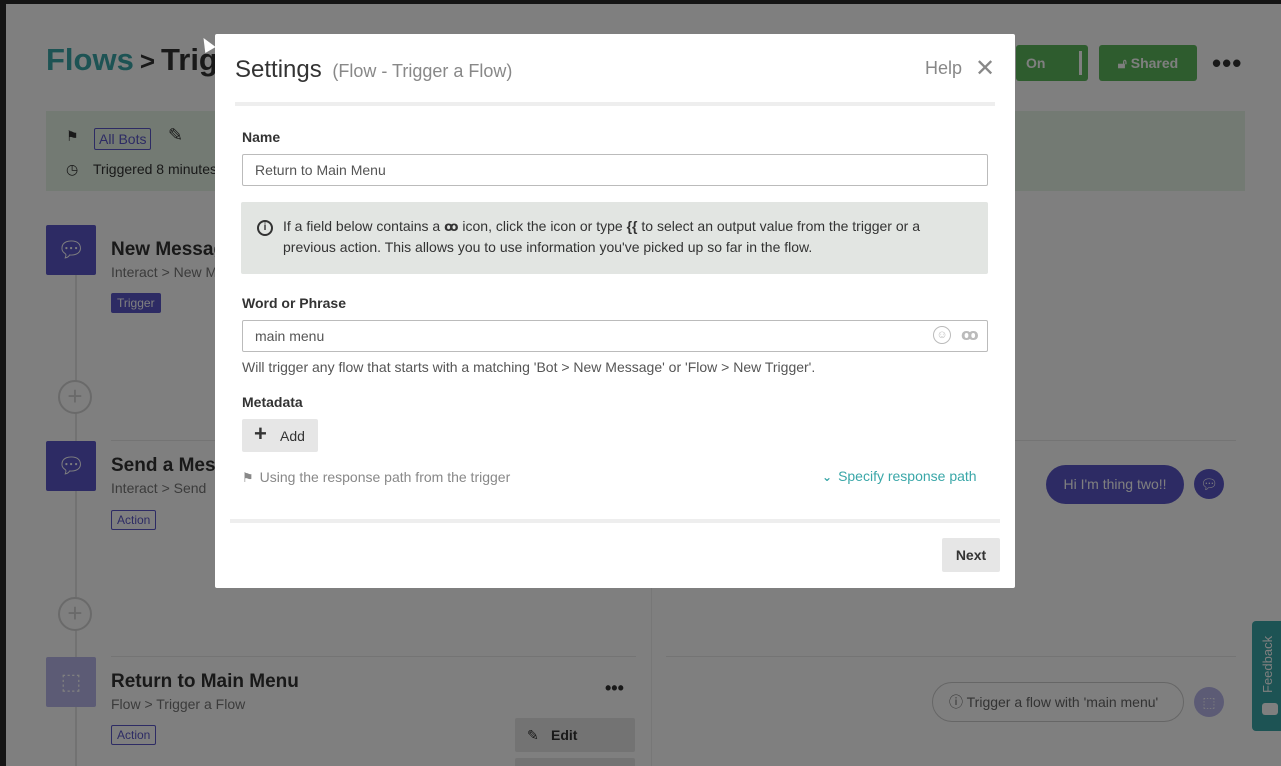  What do you see at coordinates (542, 226) in the screenshot?
I see `info-text-part: icon, click the icon or type` at bounding box center [542, 226].